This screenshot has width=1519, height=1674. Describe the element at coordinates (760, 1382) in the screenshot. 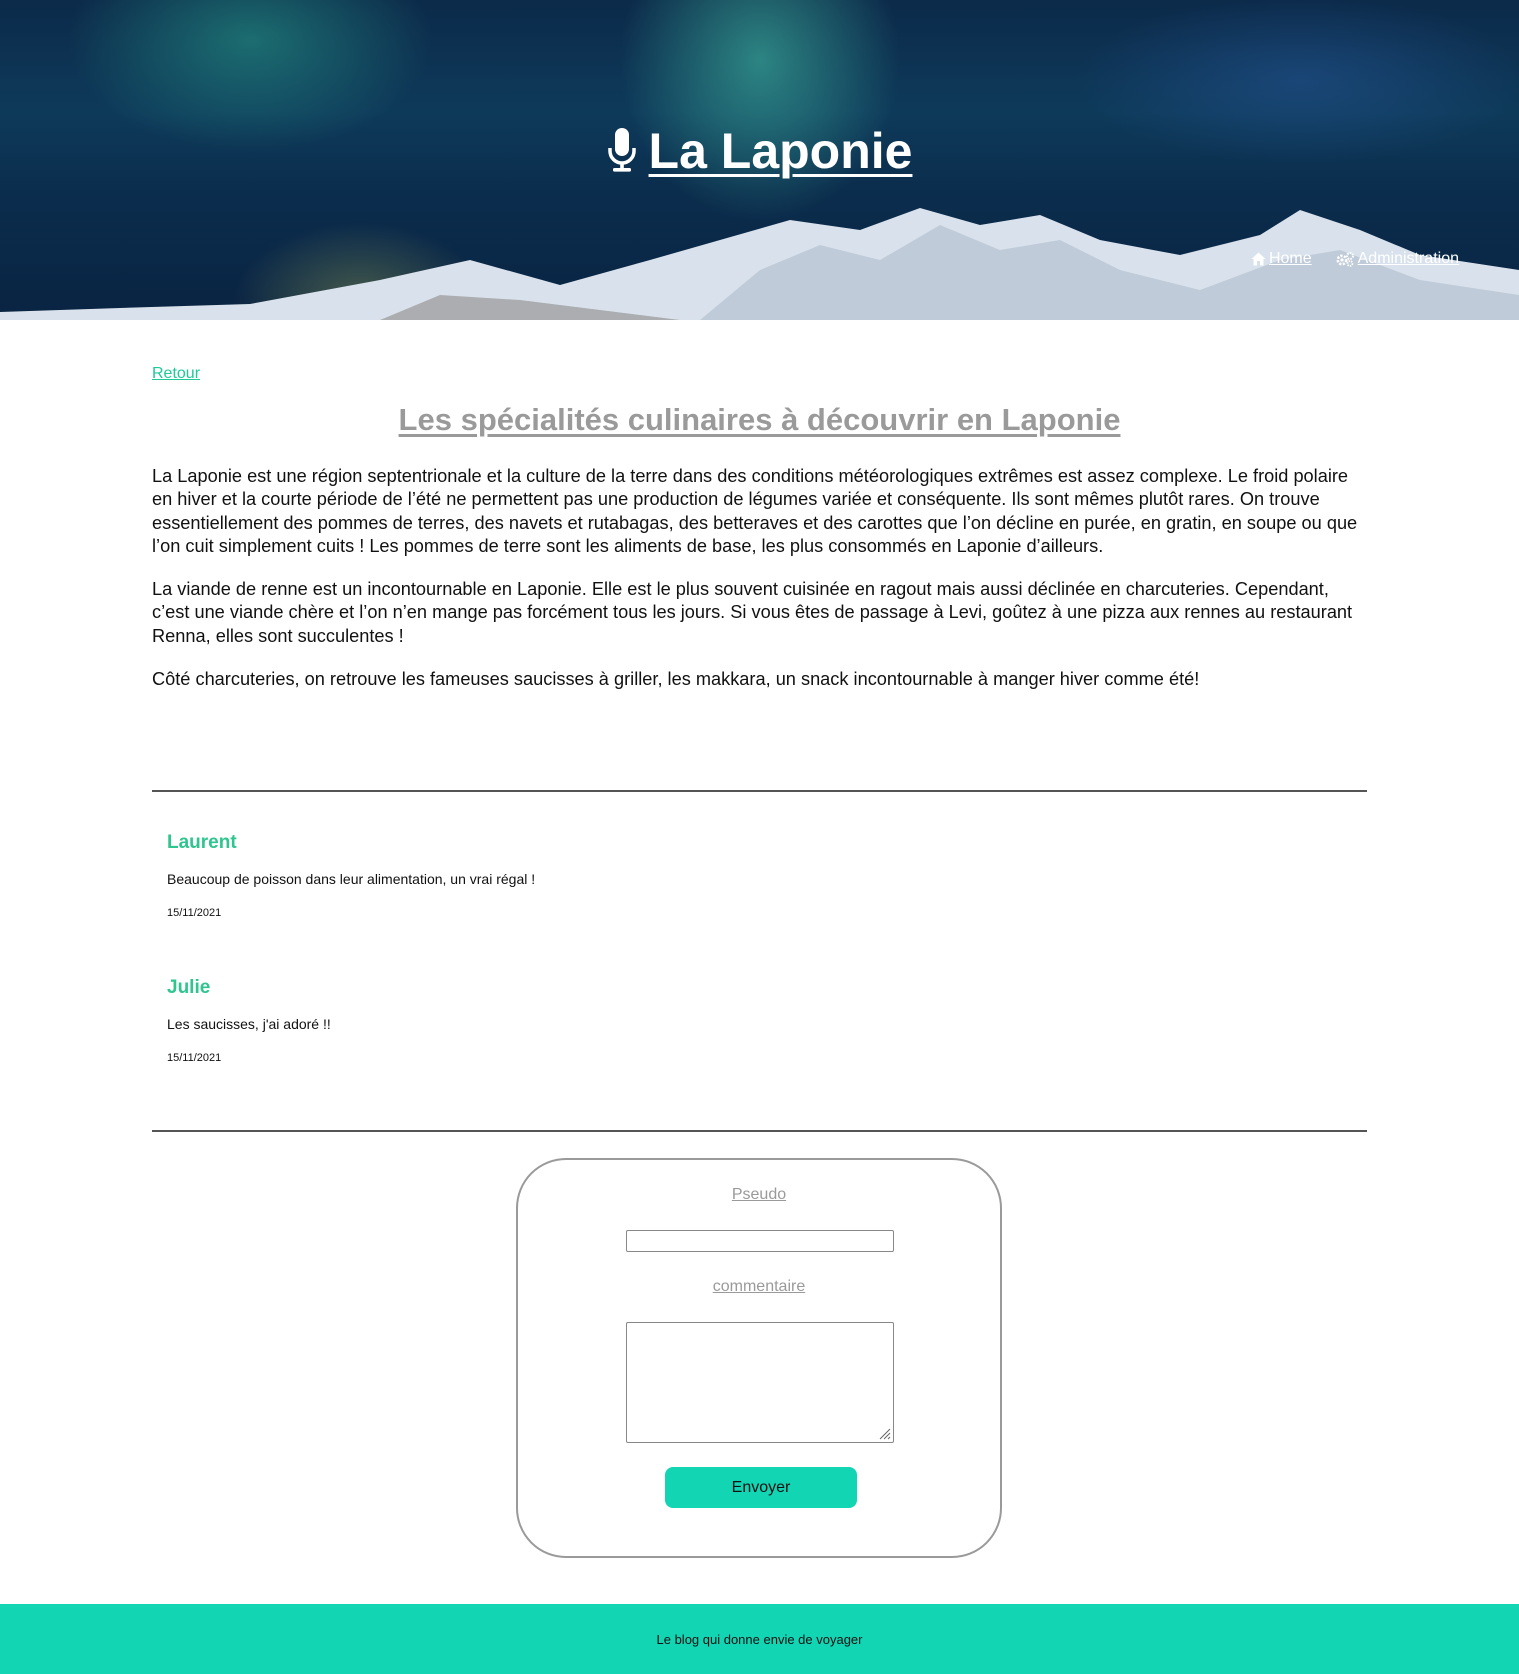

I see `comment-textarea` at that location.